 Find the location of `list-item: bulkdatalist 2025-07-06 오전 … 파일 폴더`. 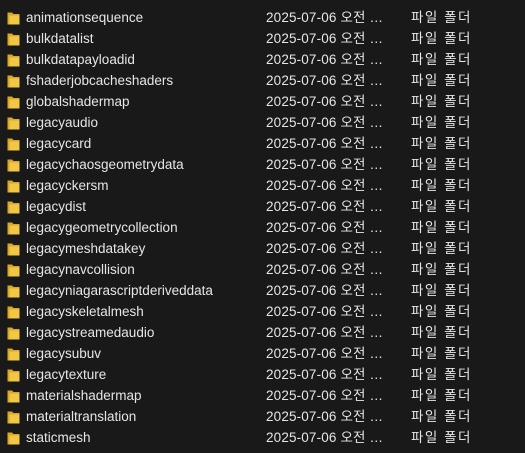

list-item: bulkdatalist 2025-07-06 오전 … 파일 폴더 is located at coordinates (262, 38).